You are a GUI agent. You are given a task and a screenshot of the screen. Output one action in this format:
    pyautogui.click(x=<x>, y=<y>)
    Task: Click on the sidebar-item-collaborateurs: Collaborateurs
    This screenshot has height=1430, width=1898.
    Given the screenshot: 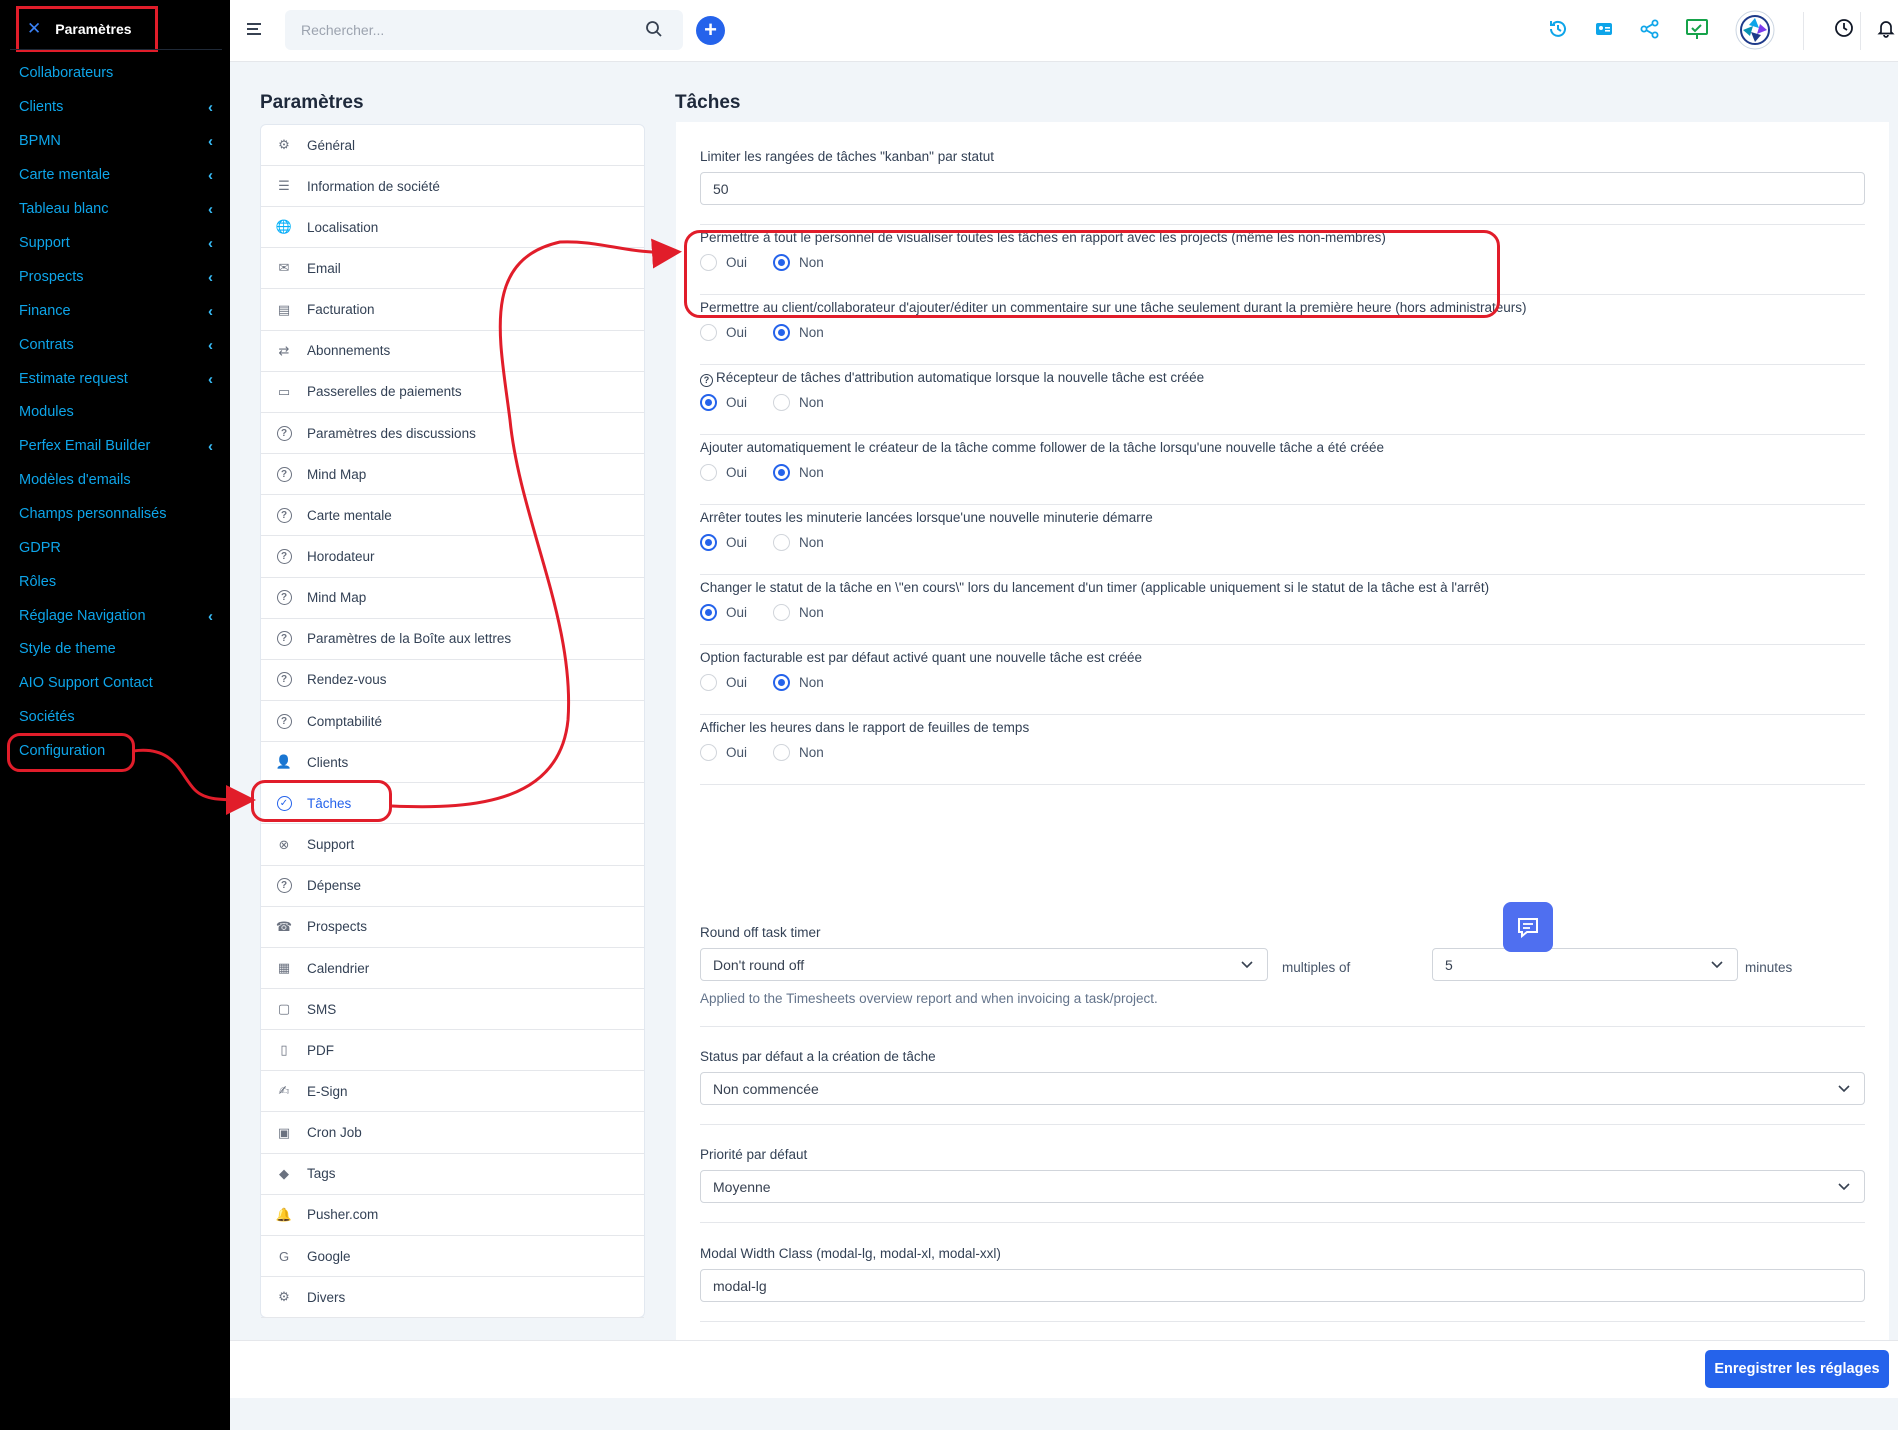 What is the action you would take?
    pyautogui.click(x=119, y=73)
    